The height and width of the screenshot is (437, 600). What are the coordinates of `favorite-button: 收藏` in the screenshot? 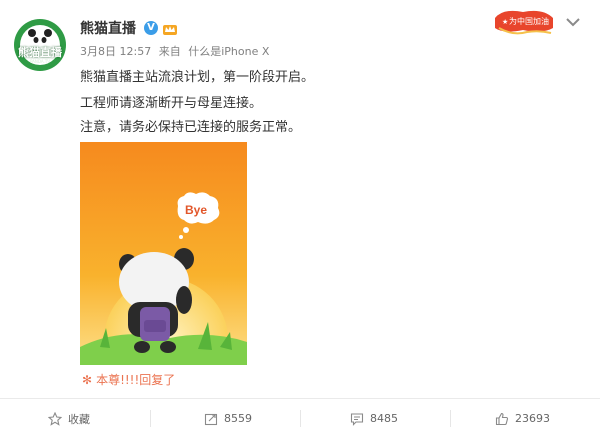 It's located at (69, 418).